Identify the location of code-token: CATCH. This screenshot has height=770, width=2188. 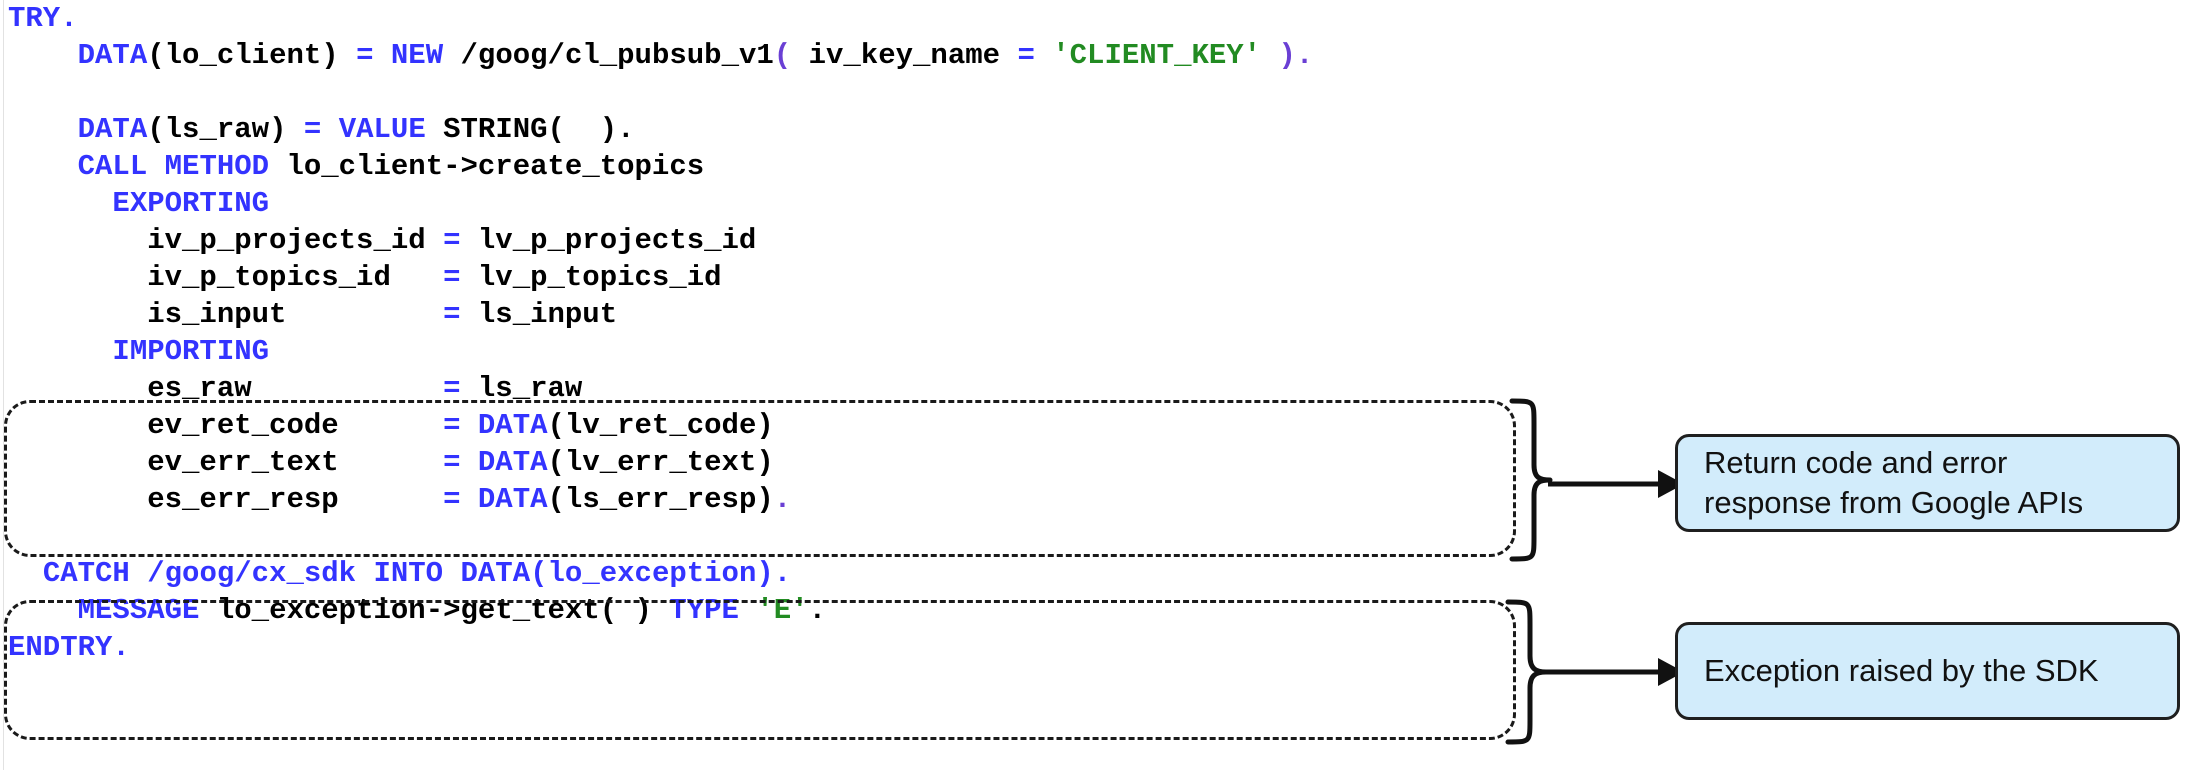
(86, 573).